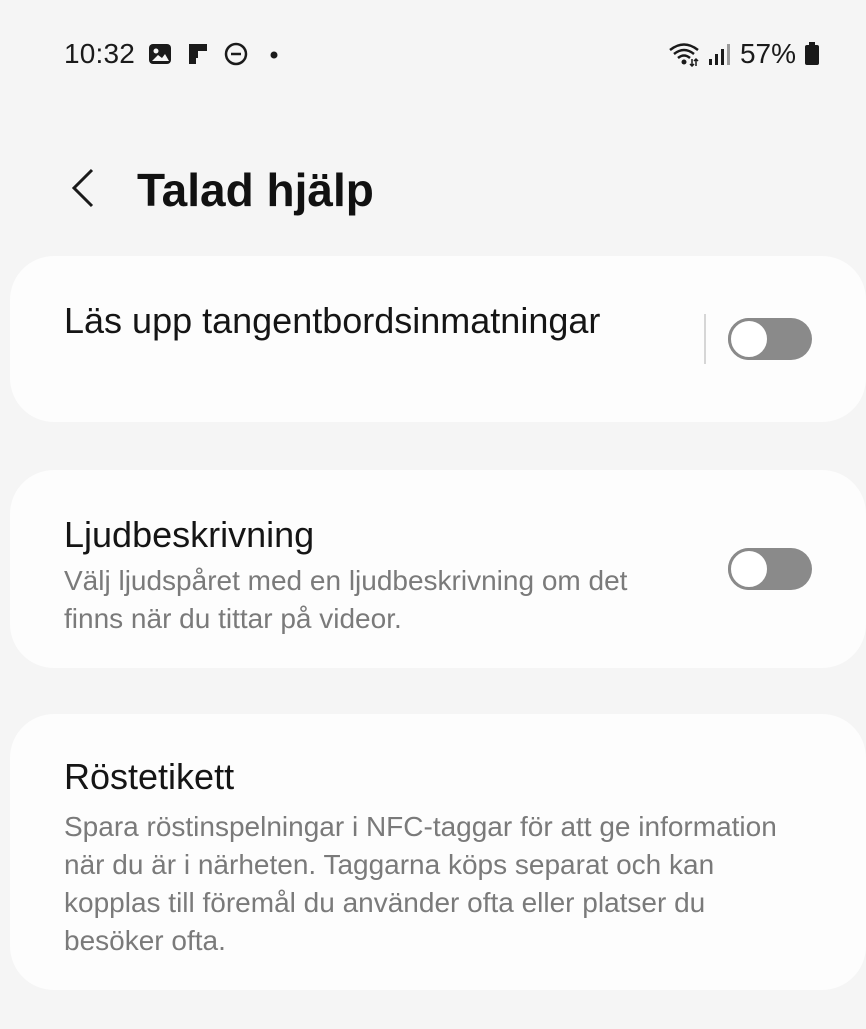 The width and height of the screenshot is (866, 1029). Describe the element at coordinates (684, 54) in the screenshot. I see `wifi-icon` at that location.